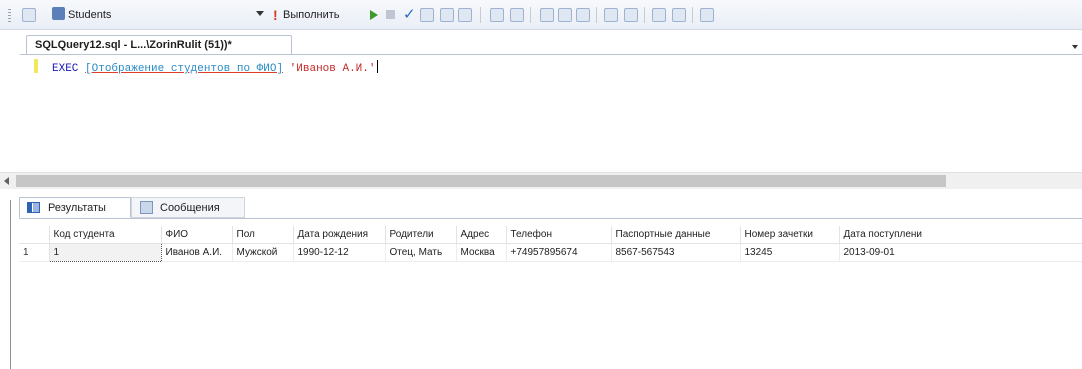  I want to click on sql-editor-toolbar: Students ! Выполнить ✓, so click(541, 15).